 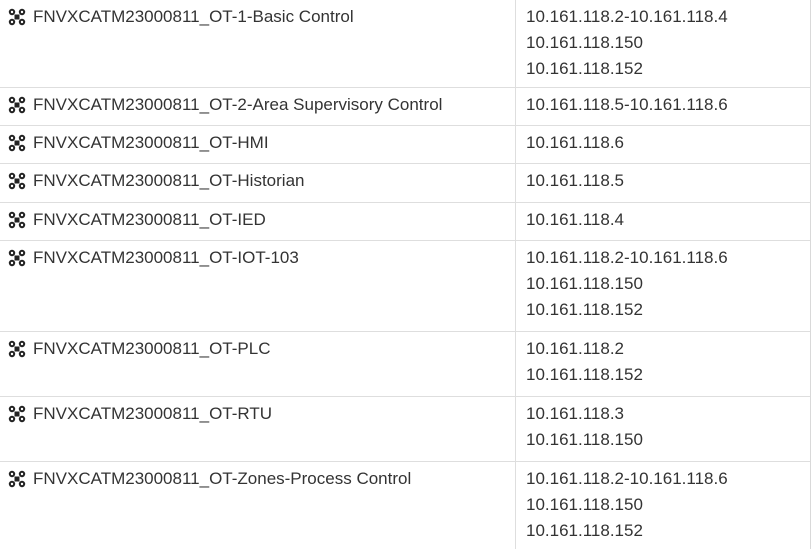 I want to click on table-row: FNVXCATM23000811_OT-HMI 10.161.118.6, so click(x=405, y=145).